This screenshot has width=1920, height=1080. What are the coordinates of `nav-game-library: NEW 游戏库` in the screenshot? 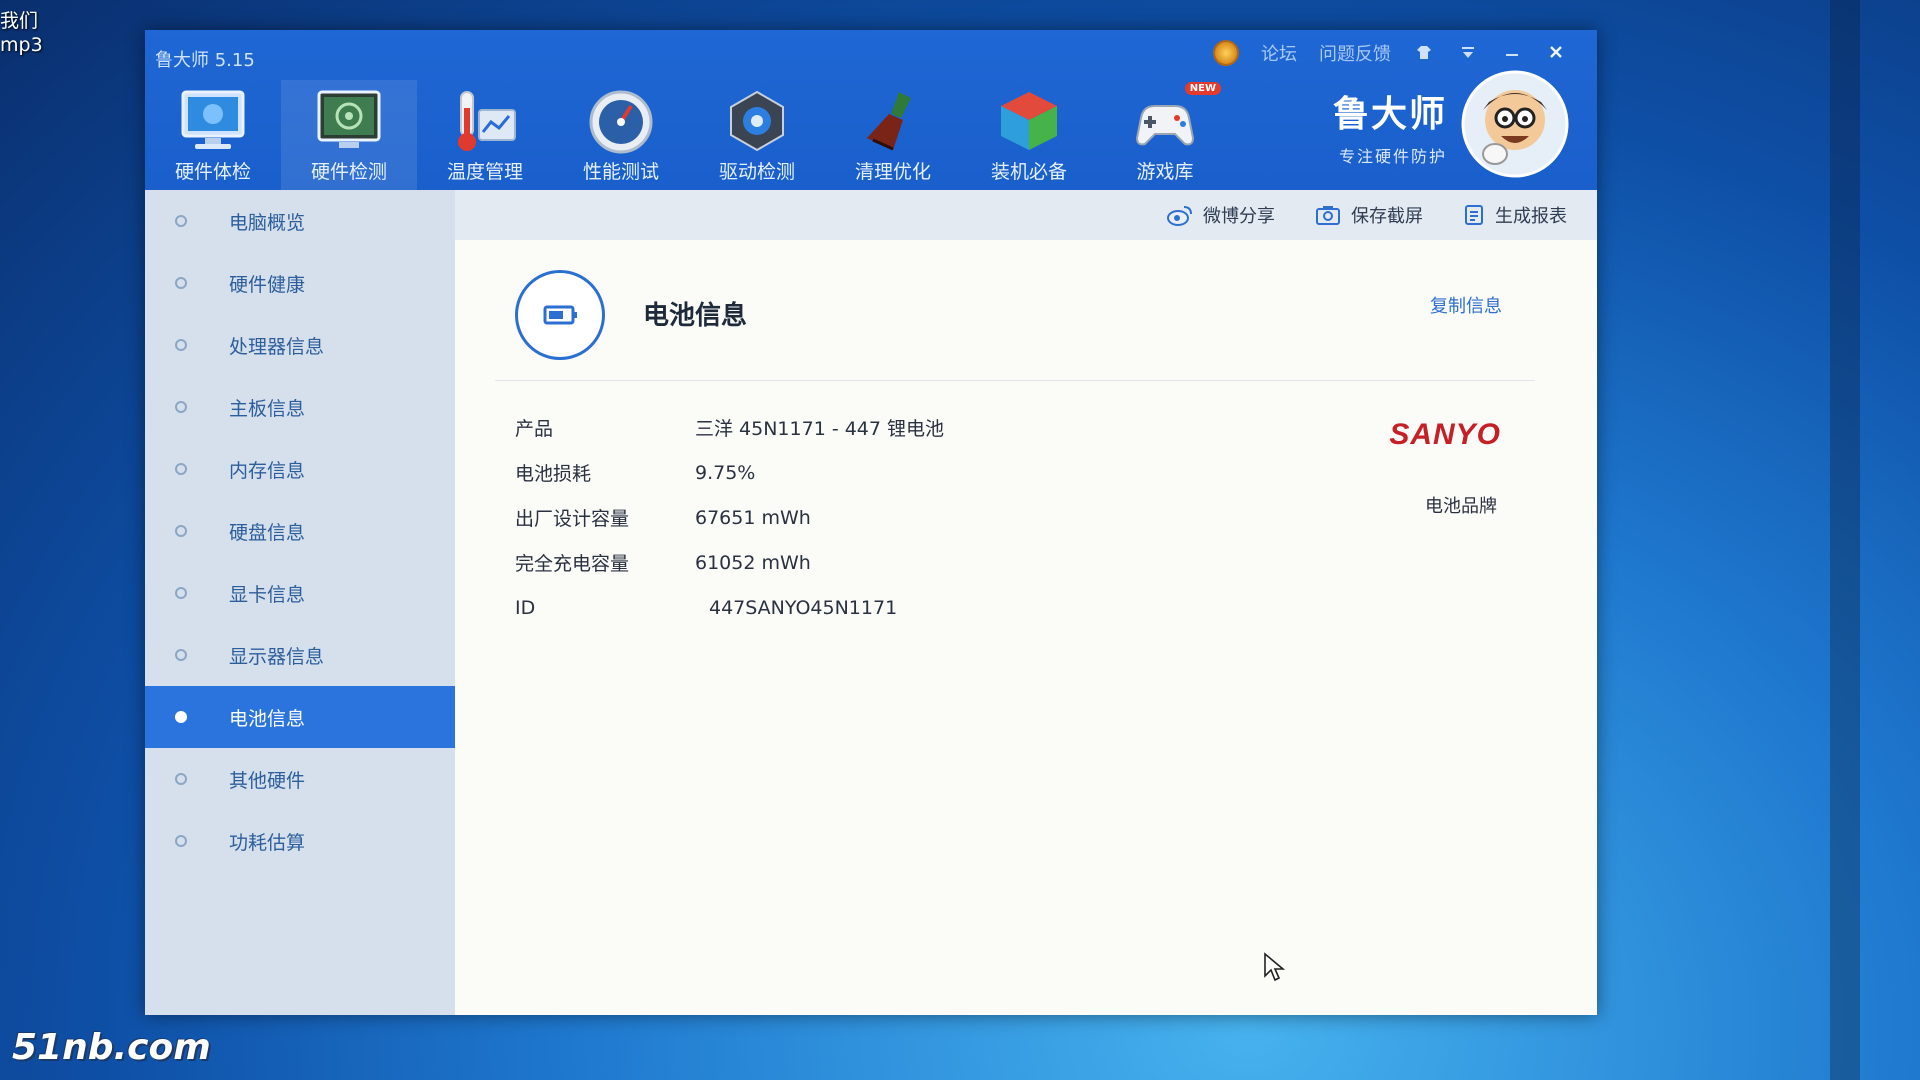 It's located at (1165, 135).